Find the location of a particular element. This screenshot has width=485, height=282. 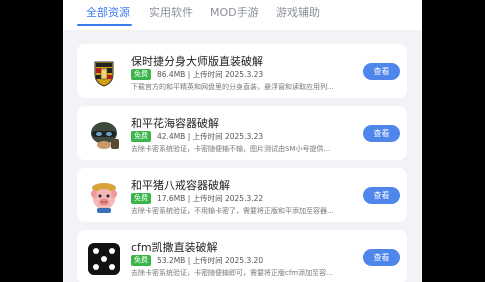

dice-icon is located at coordinates (104, 259).